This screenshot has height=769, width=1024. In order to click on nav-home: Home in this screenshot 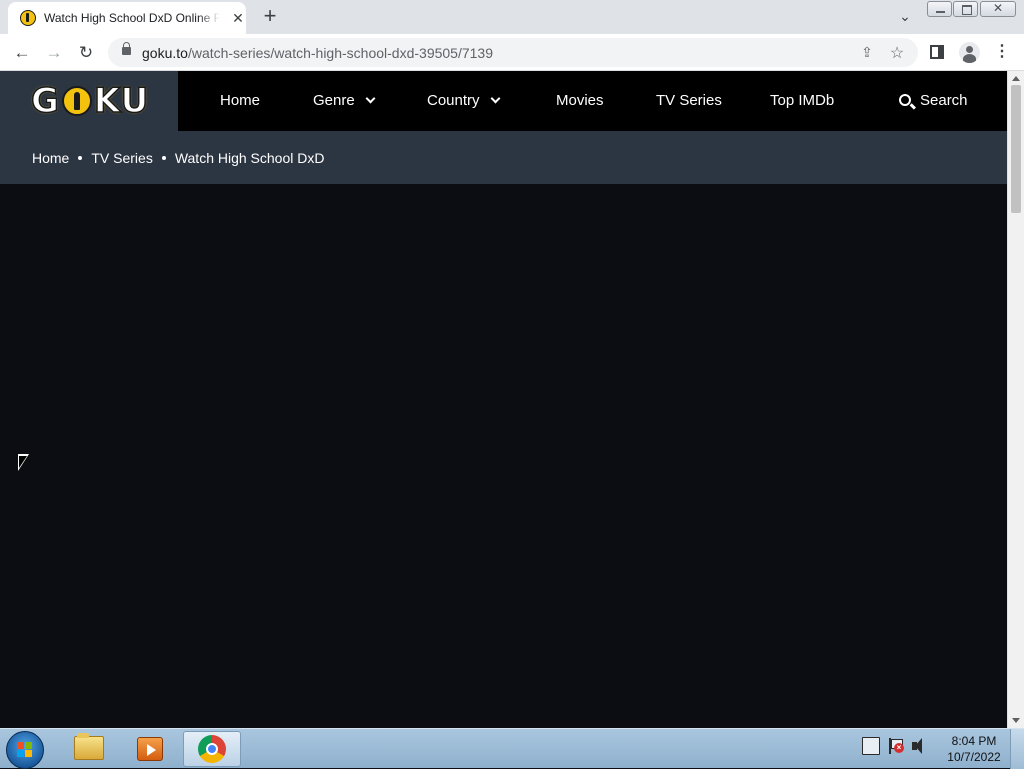, I will do `click(240, 101)`.